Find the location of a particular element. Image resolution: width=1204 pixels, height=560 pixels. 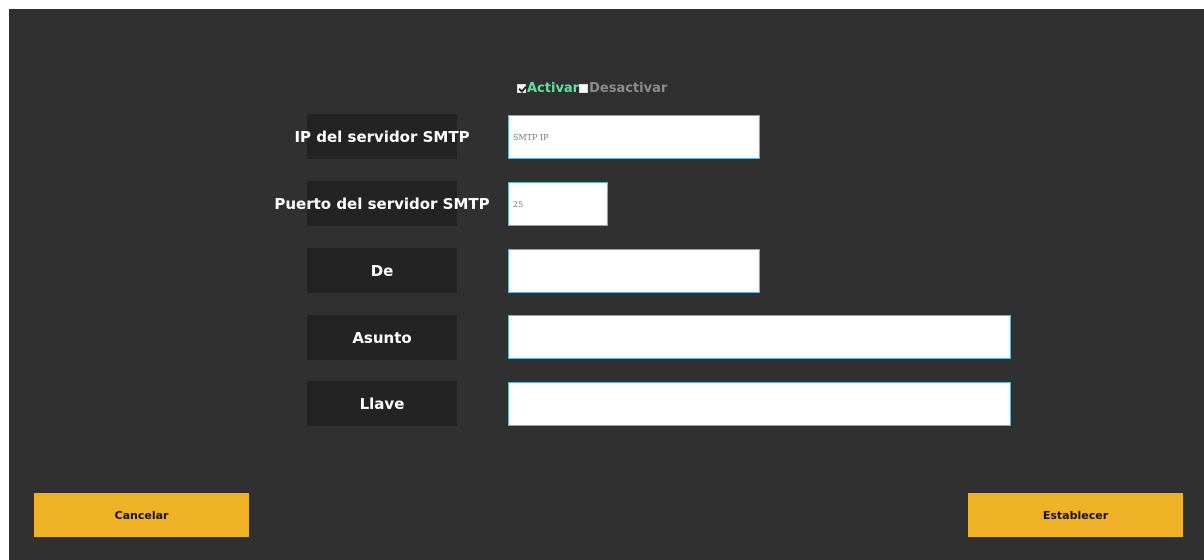

cancel-button: Cancelar is located at coordinates (141, 515).